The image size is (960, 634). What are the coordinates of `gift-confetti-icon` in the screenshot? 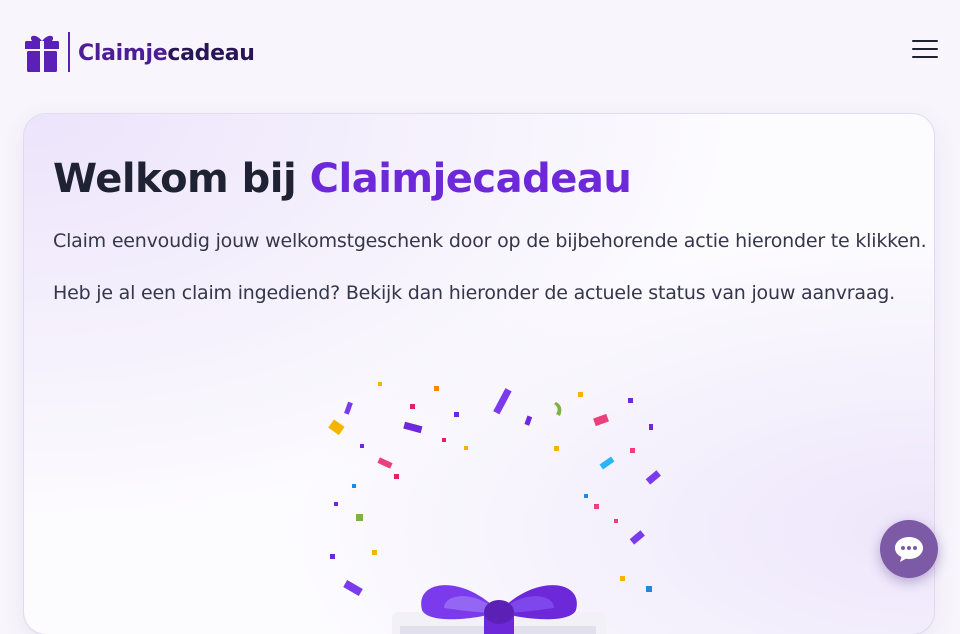 It's located at (494, 508).